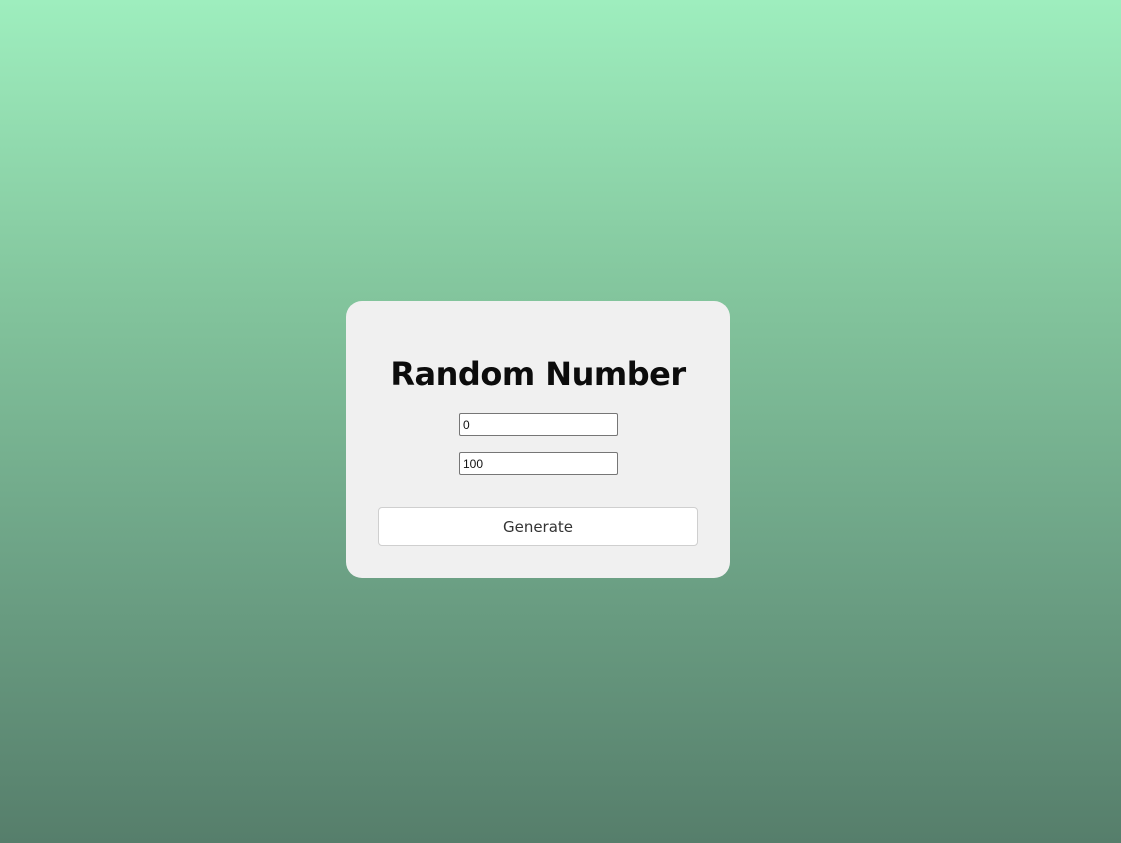  What do you see at coordinates (538, 526) in the screenshot?
I see `generate-button: Generate` at bounding box center [538, 526].